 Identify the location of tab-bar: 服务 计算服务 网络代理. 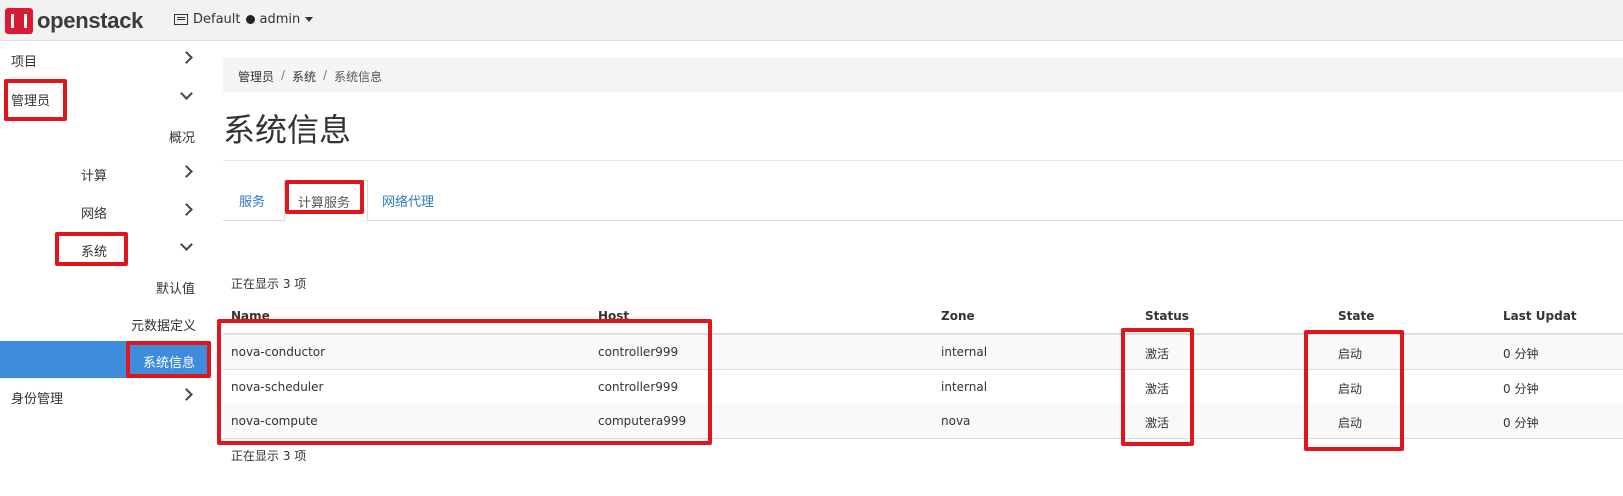
(923, 201).